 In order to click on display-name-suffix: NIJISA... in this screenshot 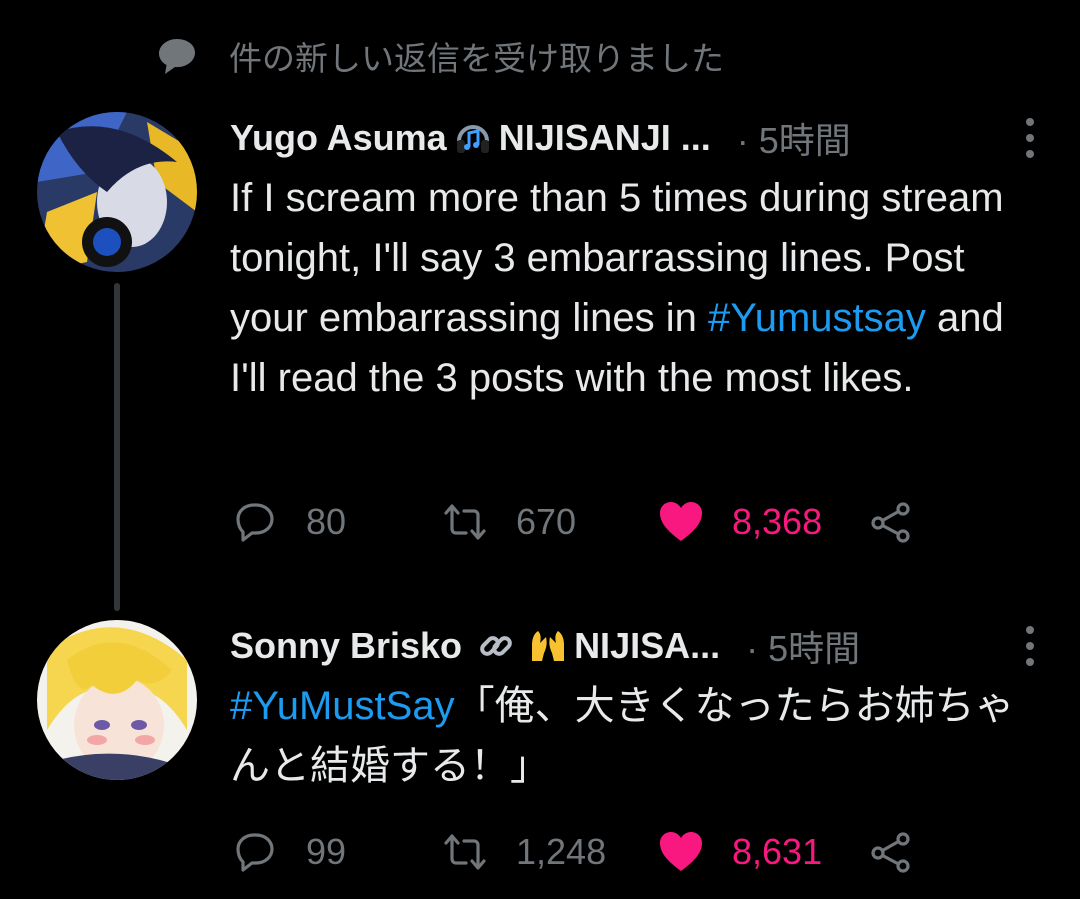, I will do `click(647, 646)`.